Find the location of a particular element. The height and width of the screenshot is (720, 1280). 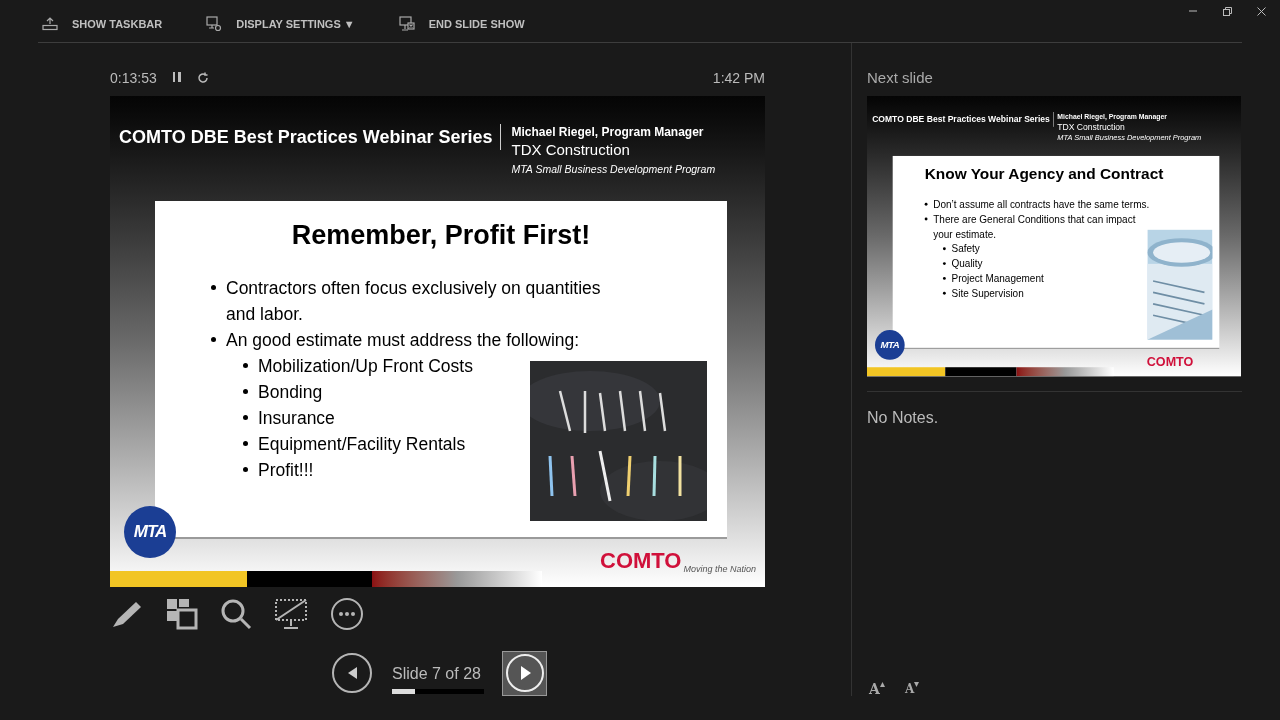

minimize-icon is located at coordinates (1193, 11).